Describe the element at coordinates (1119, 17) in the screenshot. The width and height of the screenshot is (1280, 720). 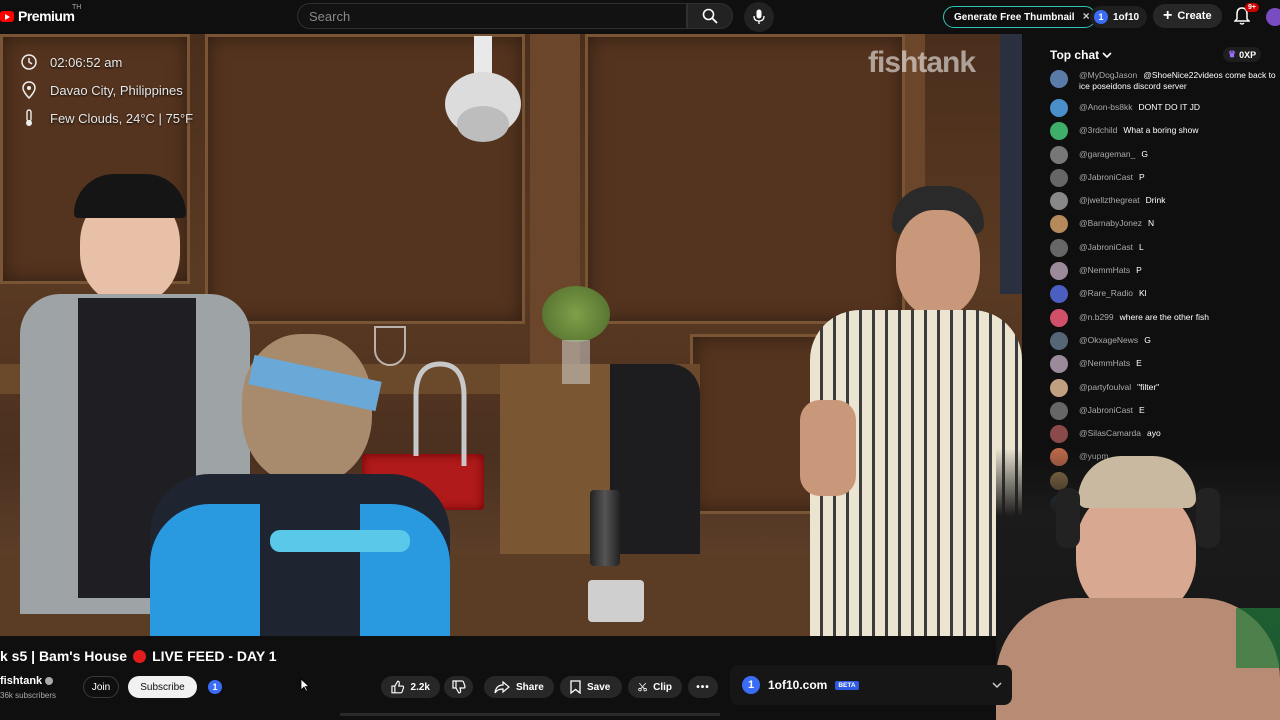
I see `oneof10-extension-button: 1 1of10` at that location.